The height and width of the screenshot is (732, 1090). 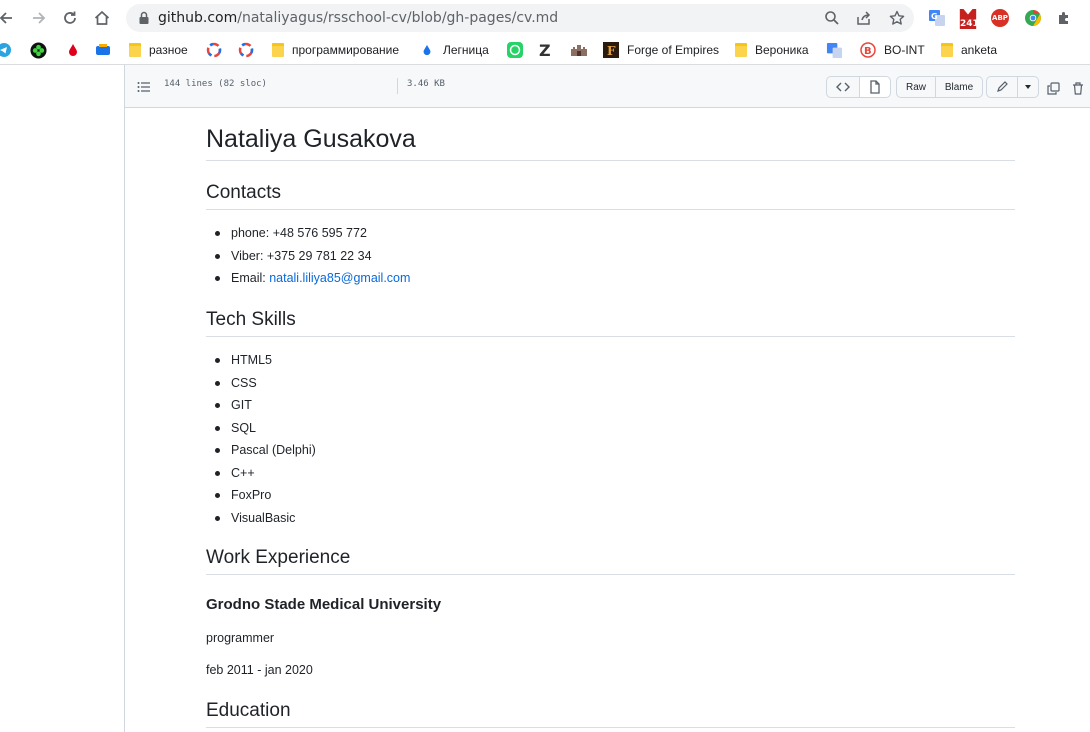 I want to click on work-experience-heading: Work Experience, so click(x=610, y=560).